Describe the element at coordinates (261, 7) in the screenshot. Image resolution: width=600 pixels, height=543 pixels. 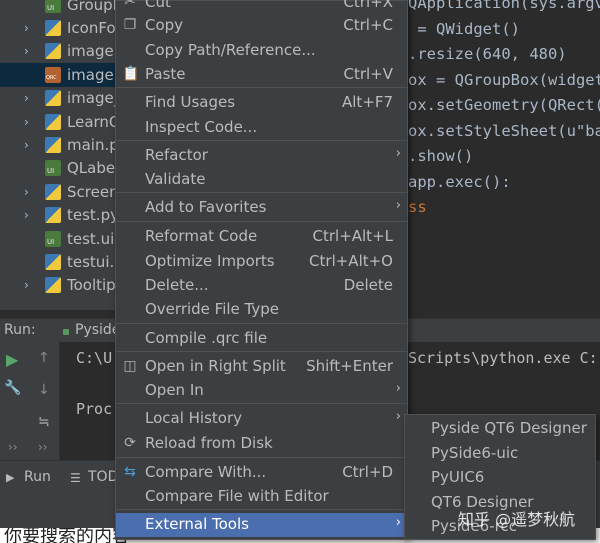
I see `menu-item: ✂ Cut Ctrl+X` at that location.